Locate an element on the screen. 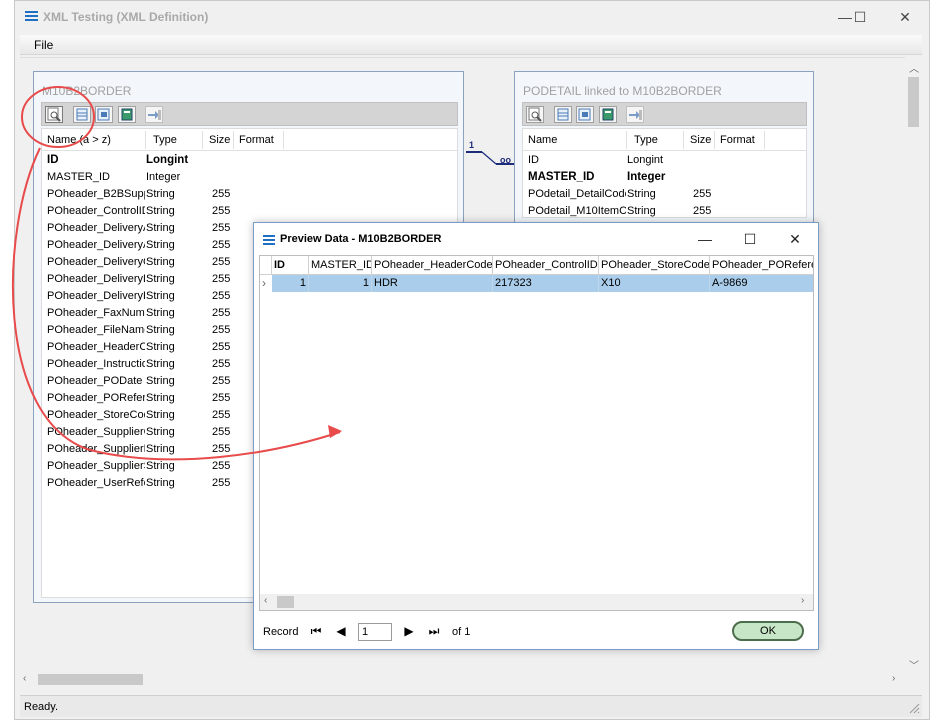 This screenshot has height=720, width=930. last-record-icon: ⏭ is located at coordinates (434, 631).